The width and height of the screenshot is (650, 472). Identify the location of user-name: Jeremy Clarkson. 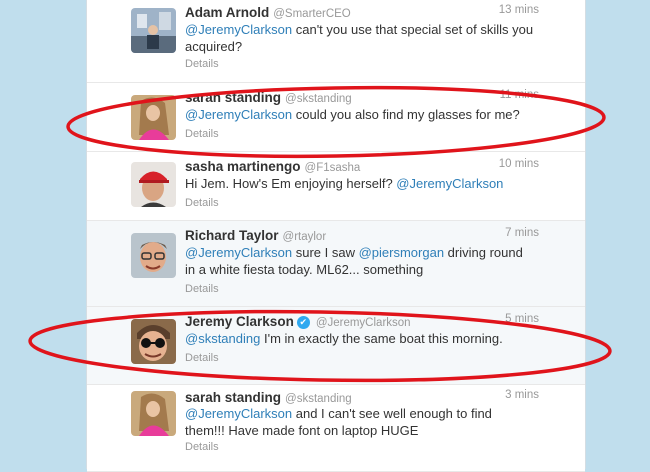
(239, 321).